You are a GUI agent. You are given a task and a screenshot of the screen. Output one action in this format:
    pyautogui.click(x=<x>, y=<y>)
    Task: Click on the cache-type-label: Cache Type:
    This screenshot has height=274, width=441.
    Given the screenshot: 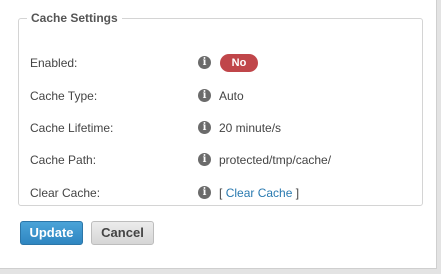 What is the action you would take?
    pyautogui.click(x=64, y=96)
    